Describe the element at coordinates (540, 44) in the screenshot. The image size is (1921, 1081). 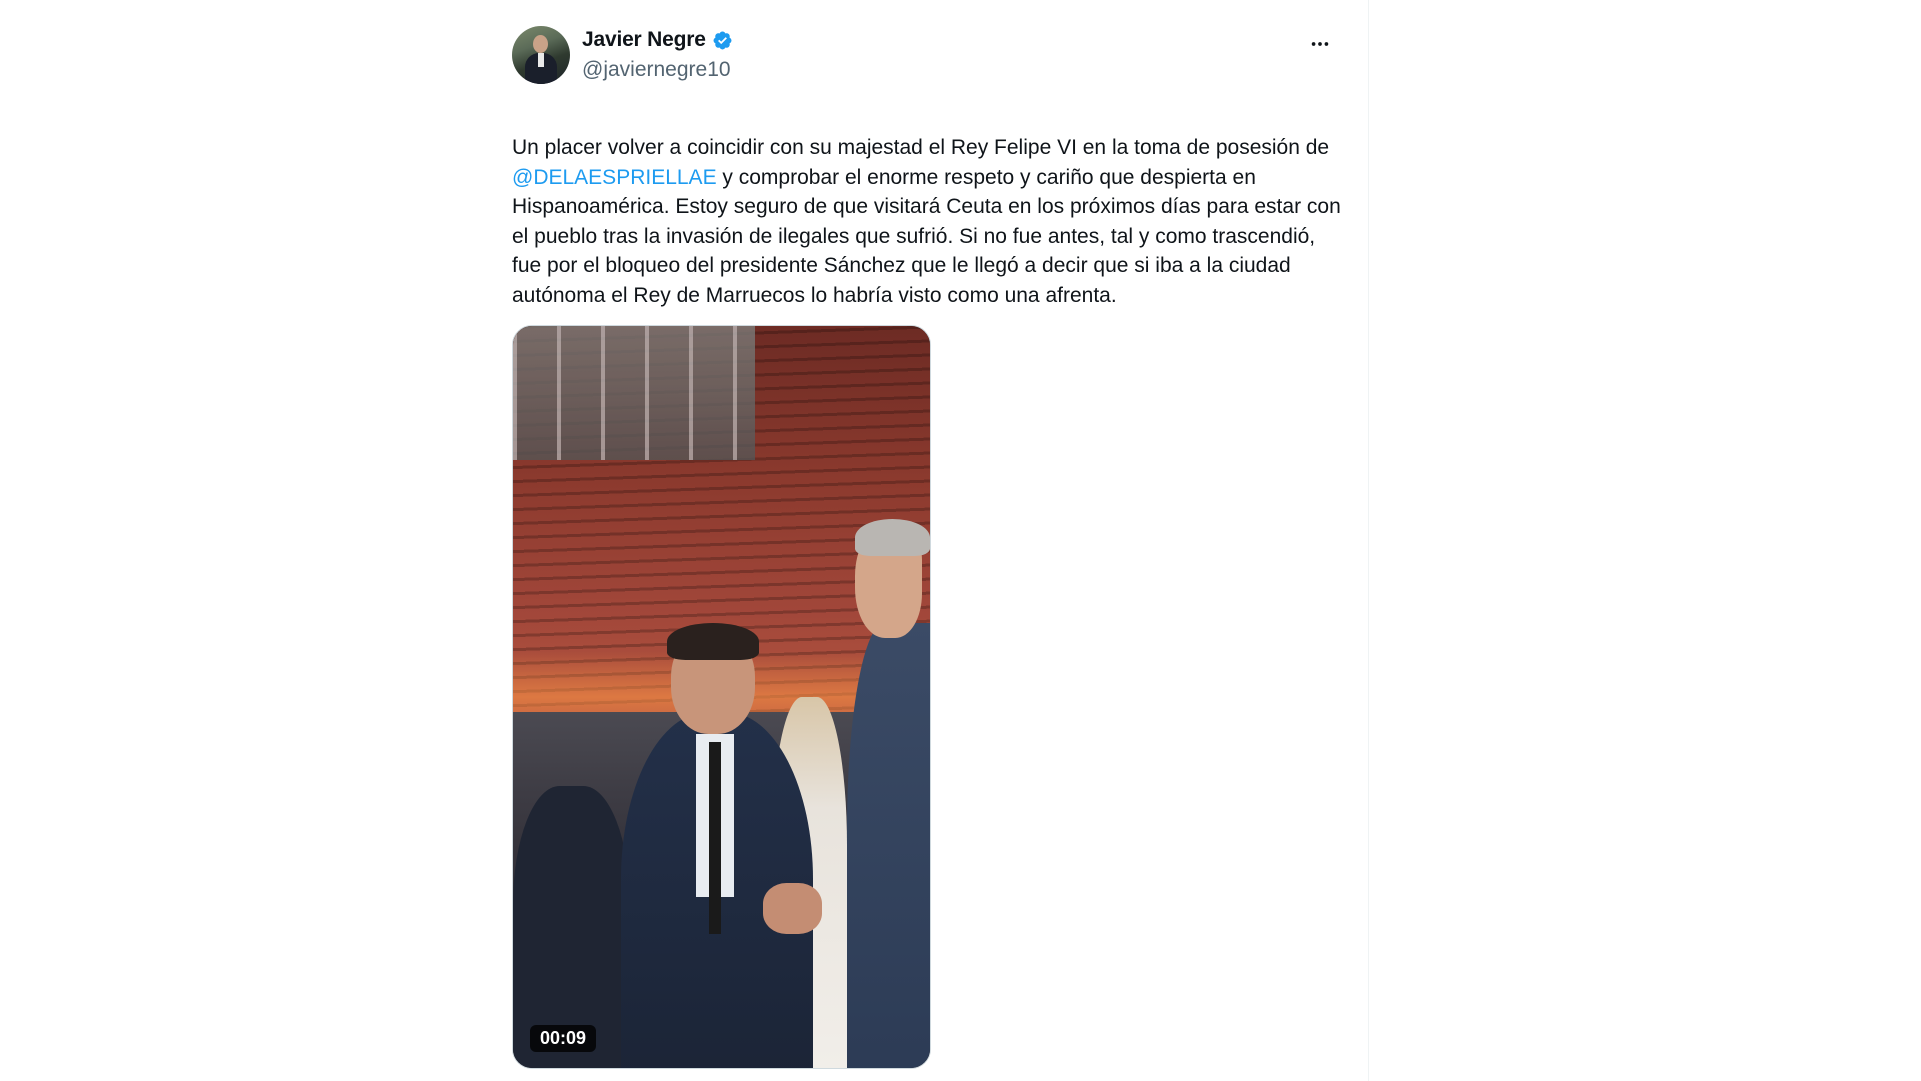
I see `avatar-head` at that location.